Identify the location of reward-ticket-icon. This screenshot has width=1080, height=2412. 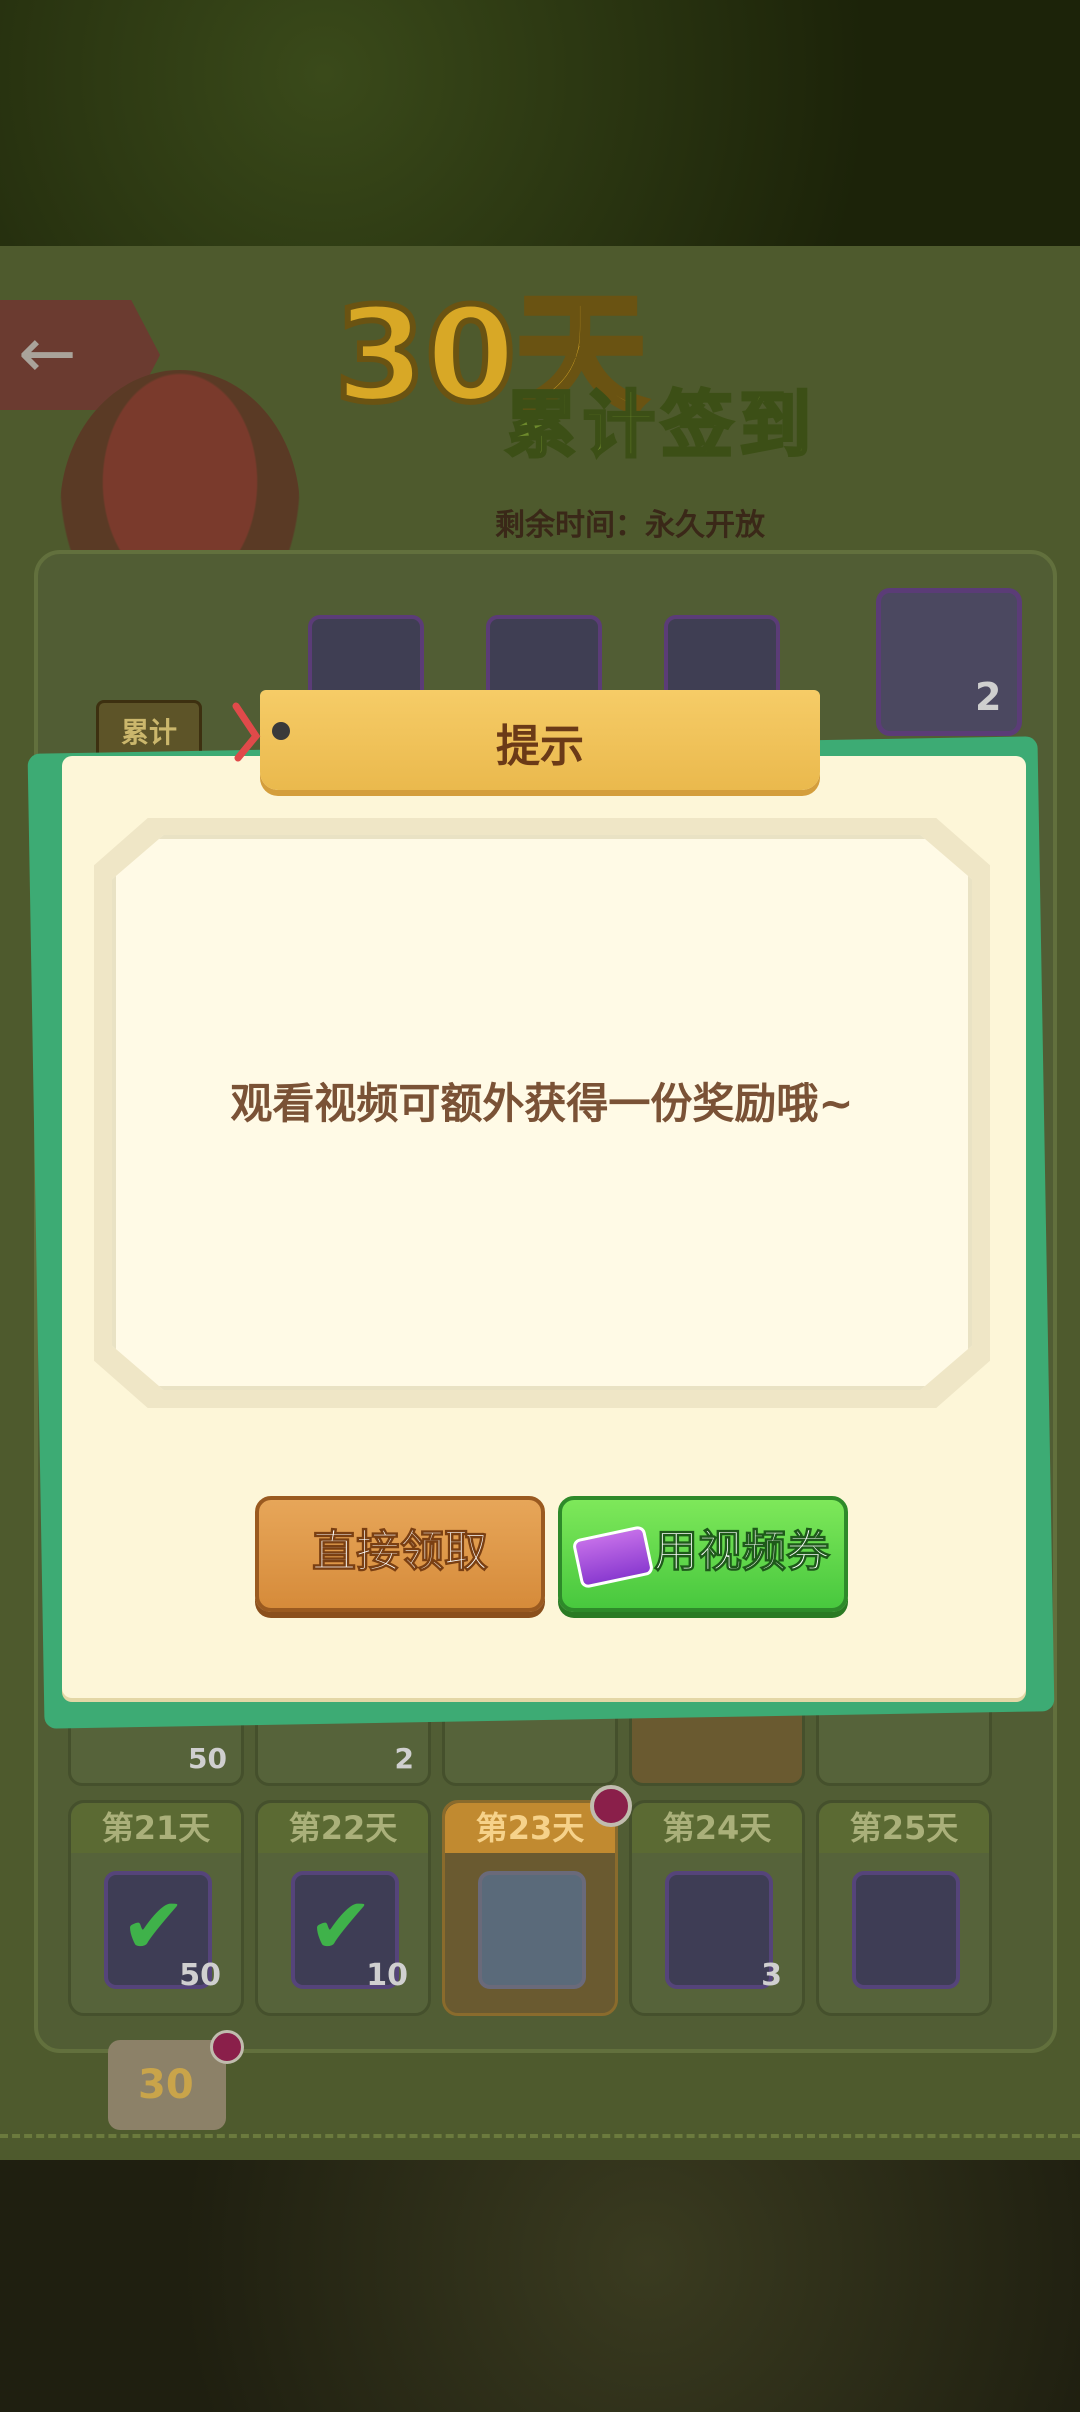
(719, 1930).